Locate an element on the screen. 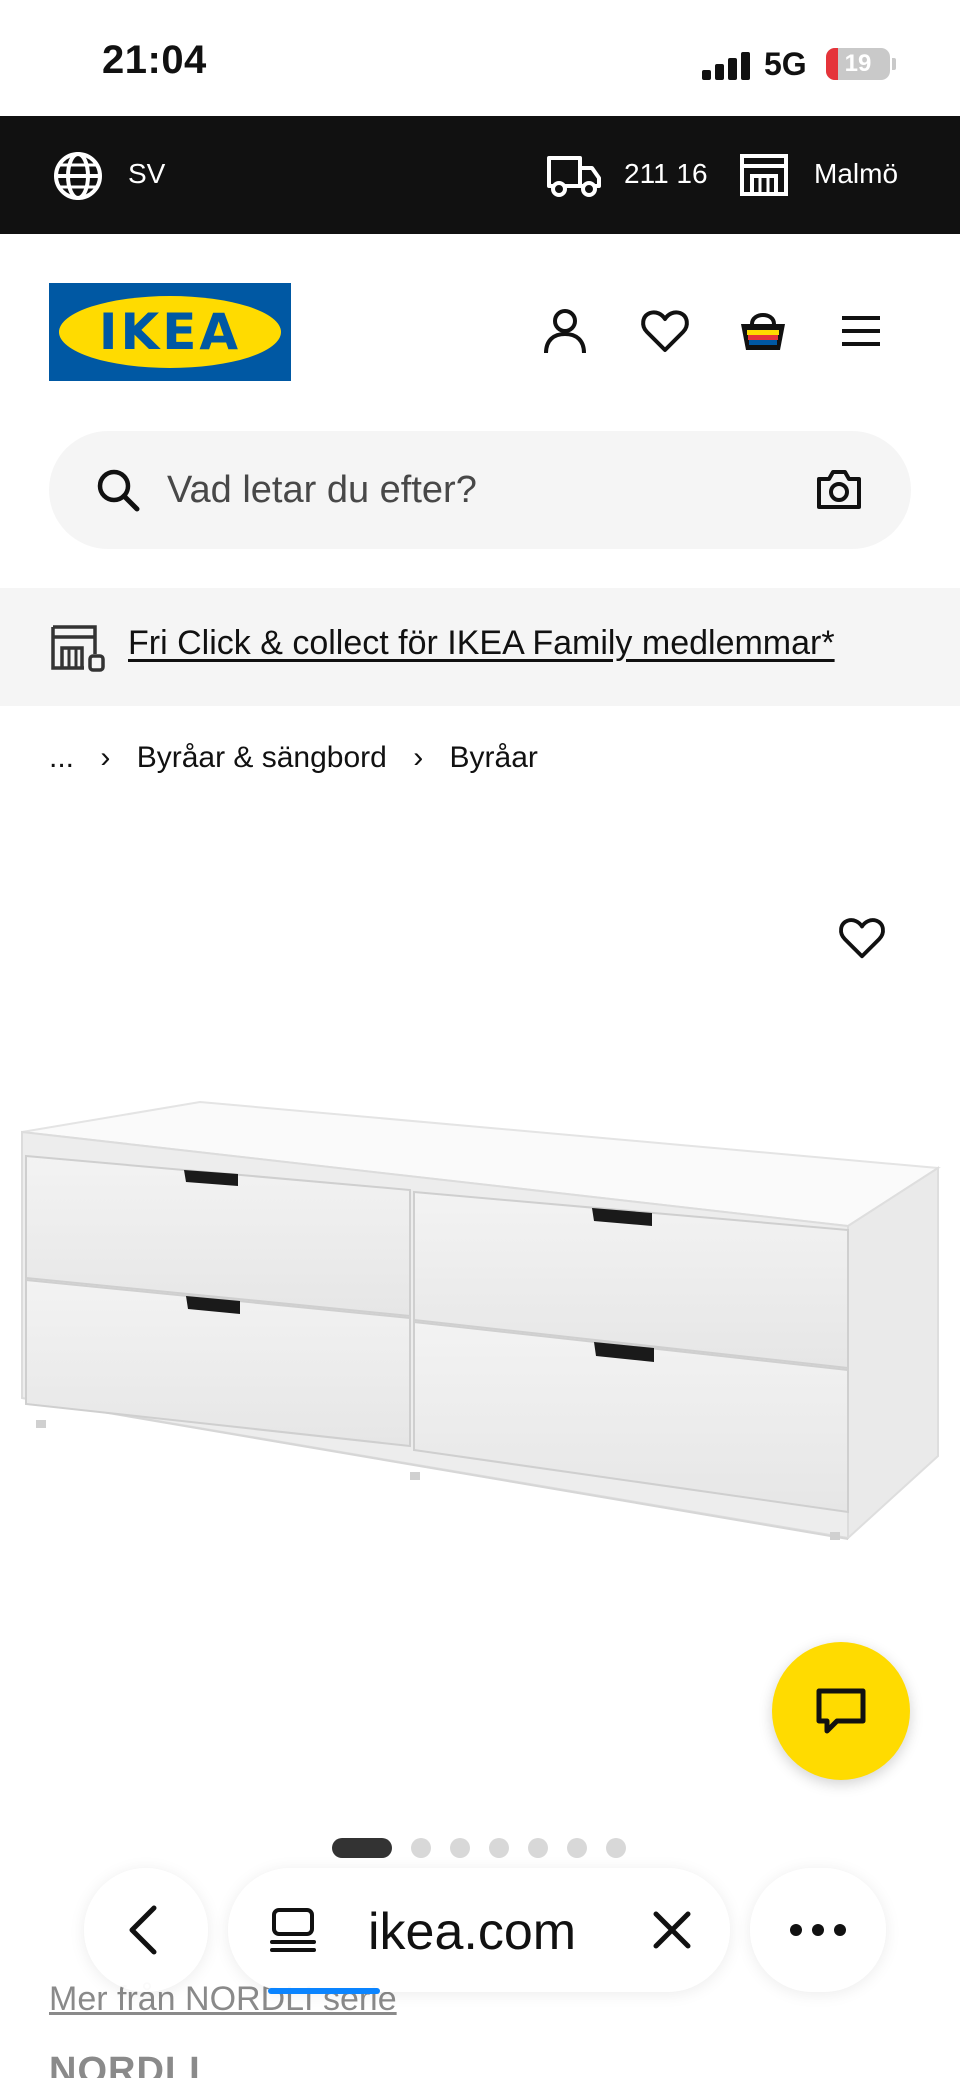 This screenshot has width=960, height=2078. chevron-left-icon is located at coordinates (143, 1930).